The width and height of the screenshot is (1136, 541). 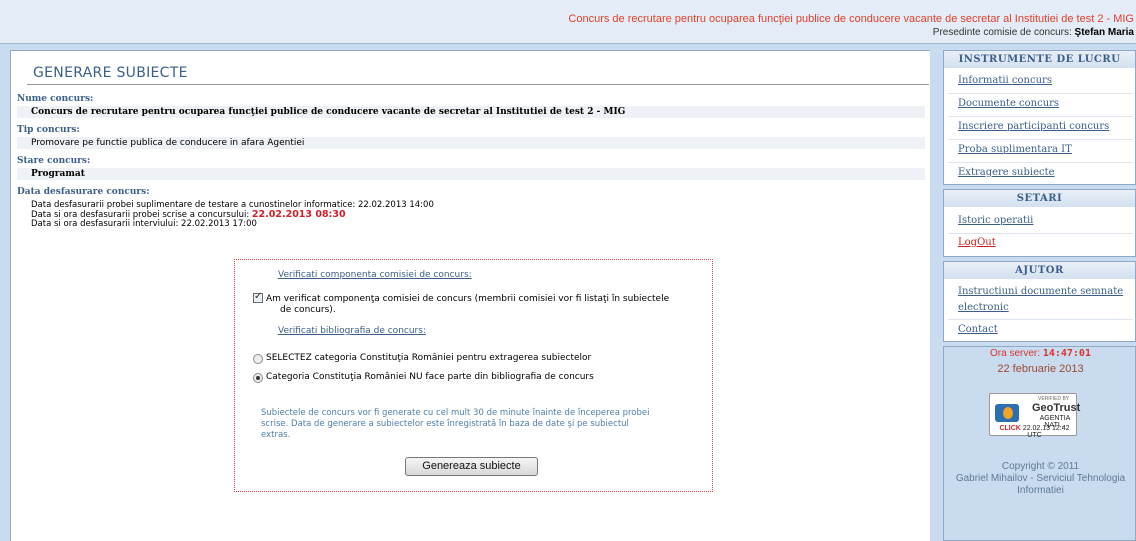 What do you see at coordinates (934, 295) in the screenshot?
I see `sidebar-gap` at bounding box center [934, 295].